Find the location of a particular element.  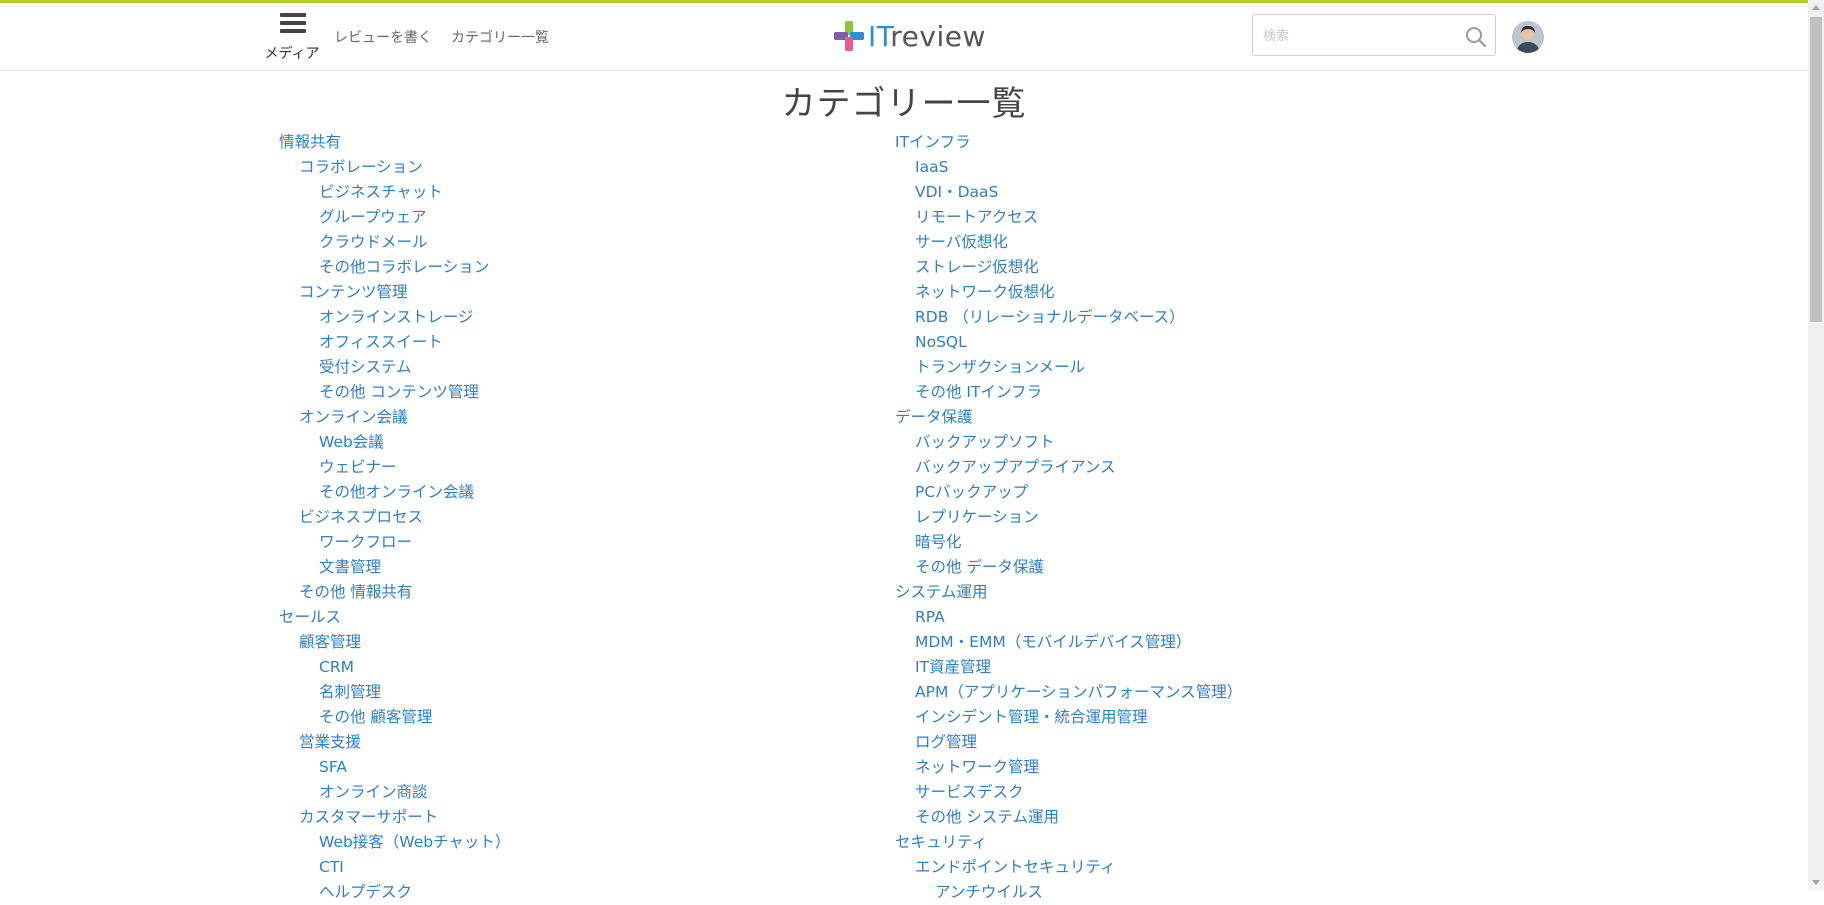

subcategory-link: その他 情報共有 is located at coordinates (394, 592).